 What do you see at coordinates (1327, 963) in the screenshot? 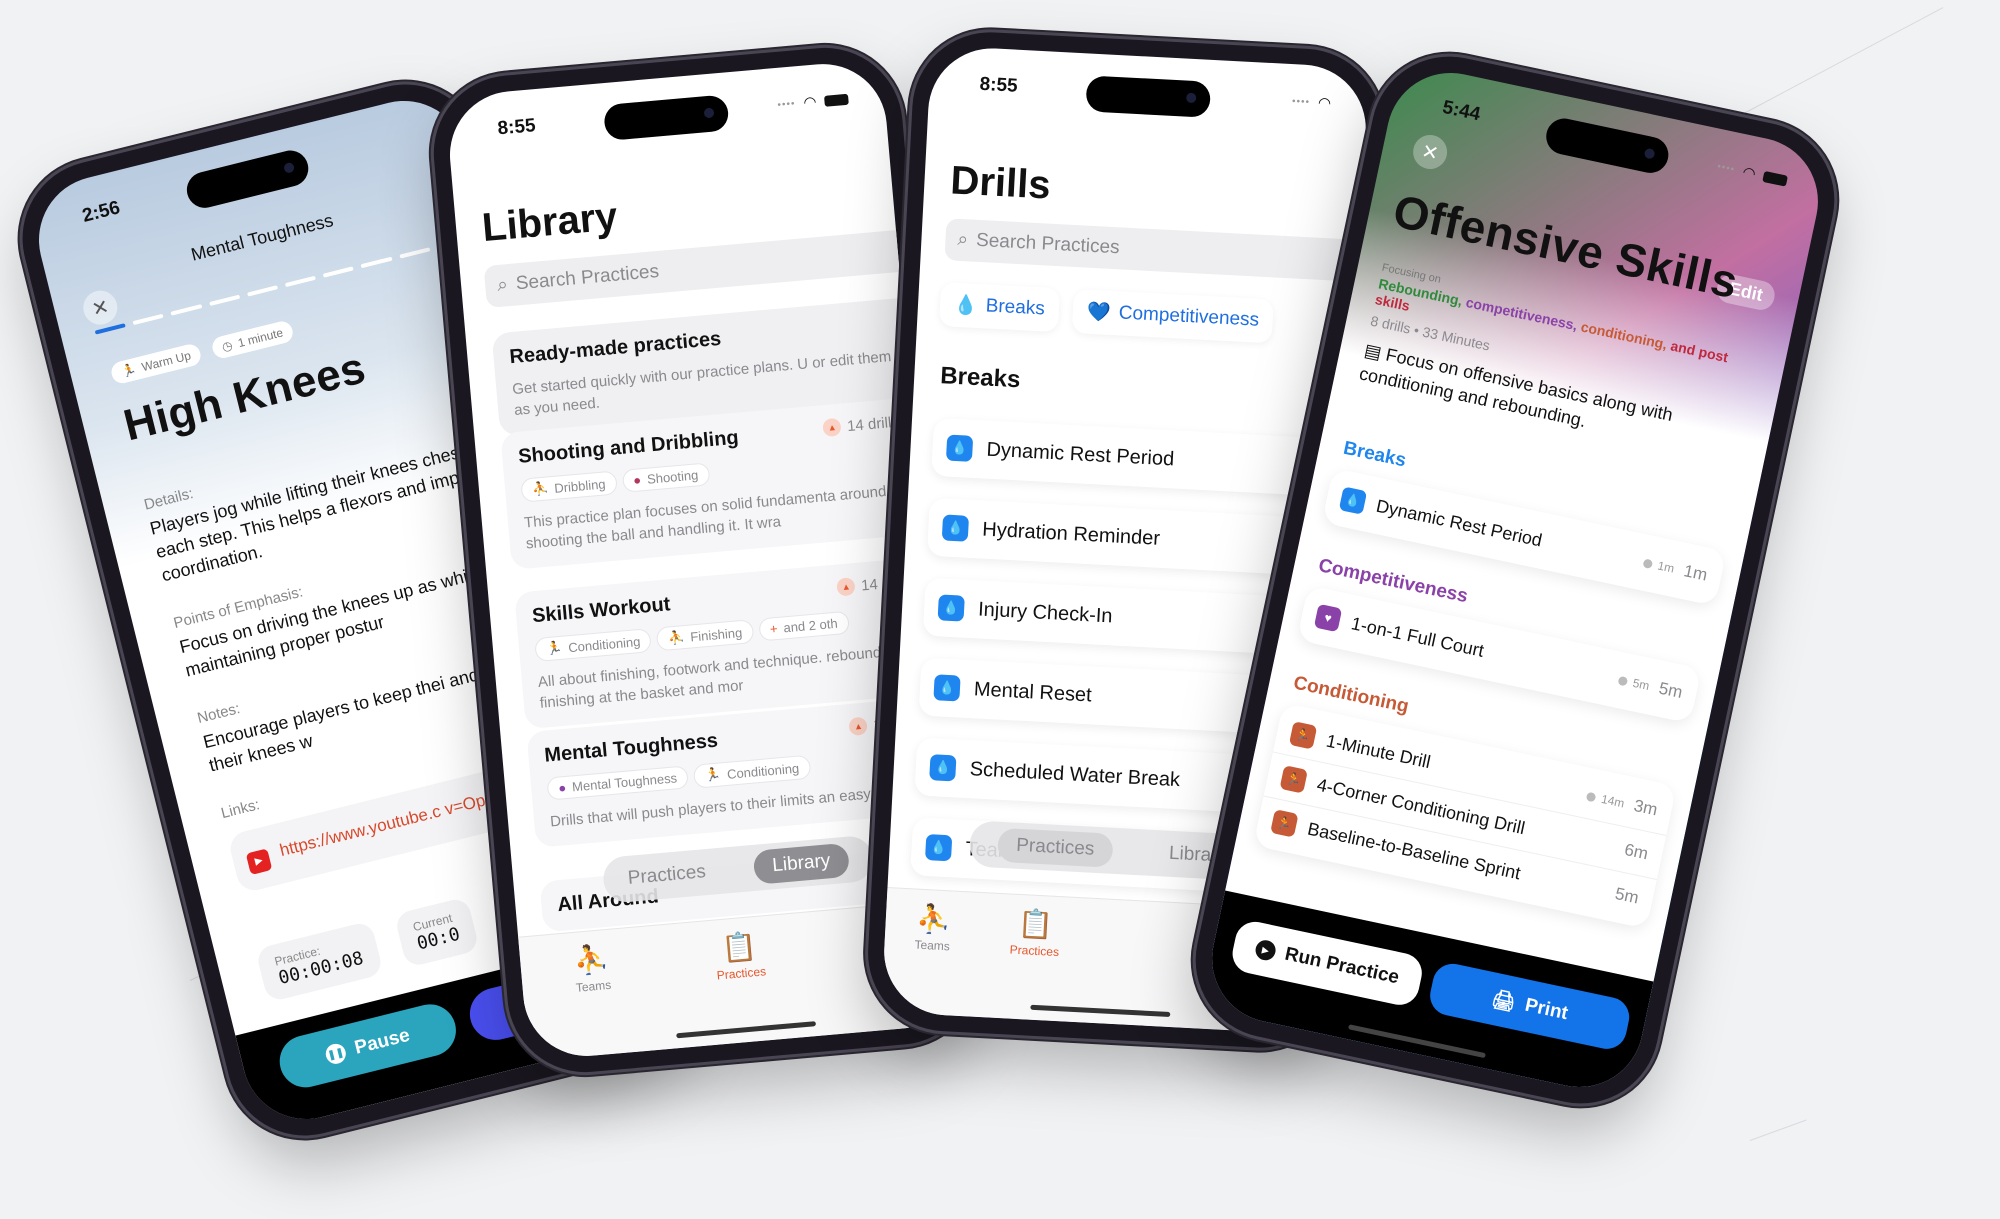
I see `run-practice-button: ▶ Run Practice` at bounding box center [1327, 963].